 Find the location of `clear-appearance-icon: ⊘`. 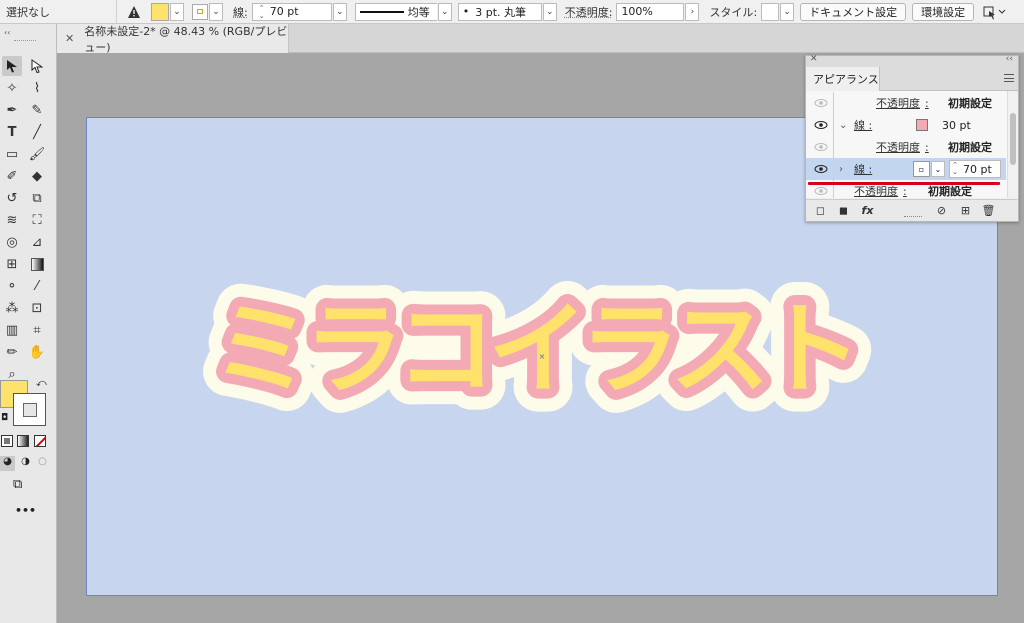

clear-appearance-icon: ⊘ is located at coordinates (941, 210).